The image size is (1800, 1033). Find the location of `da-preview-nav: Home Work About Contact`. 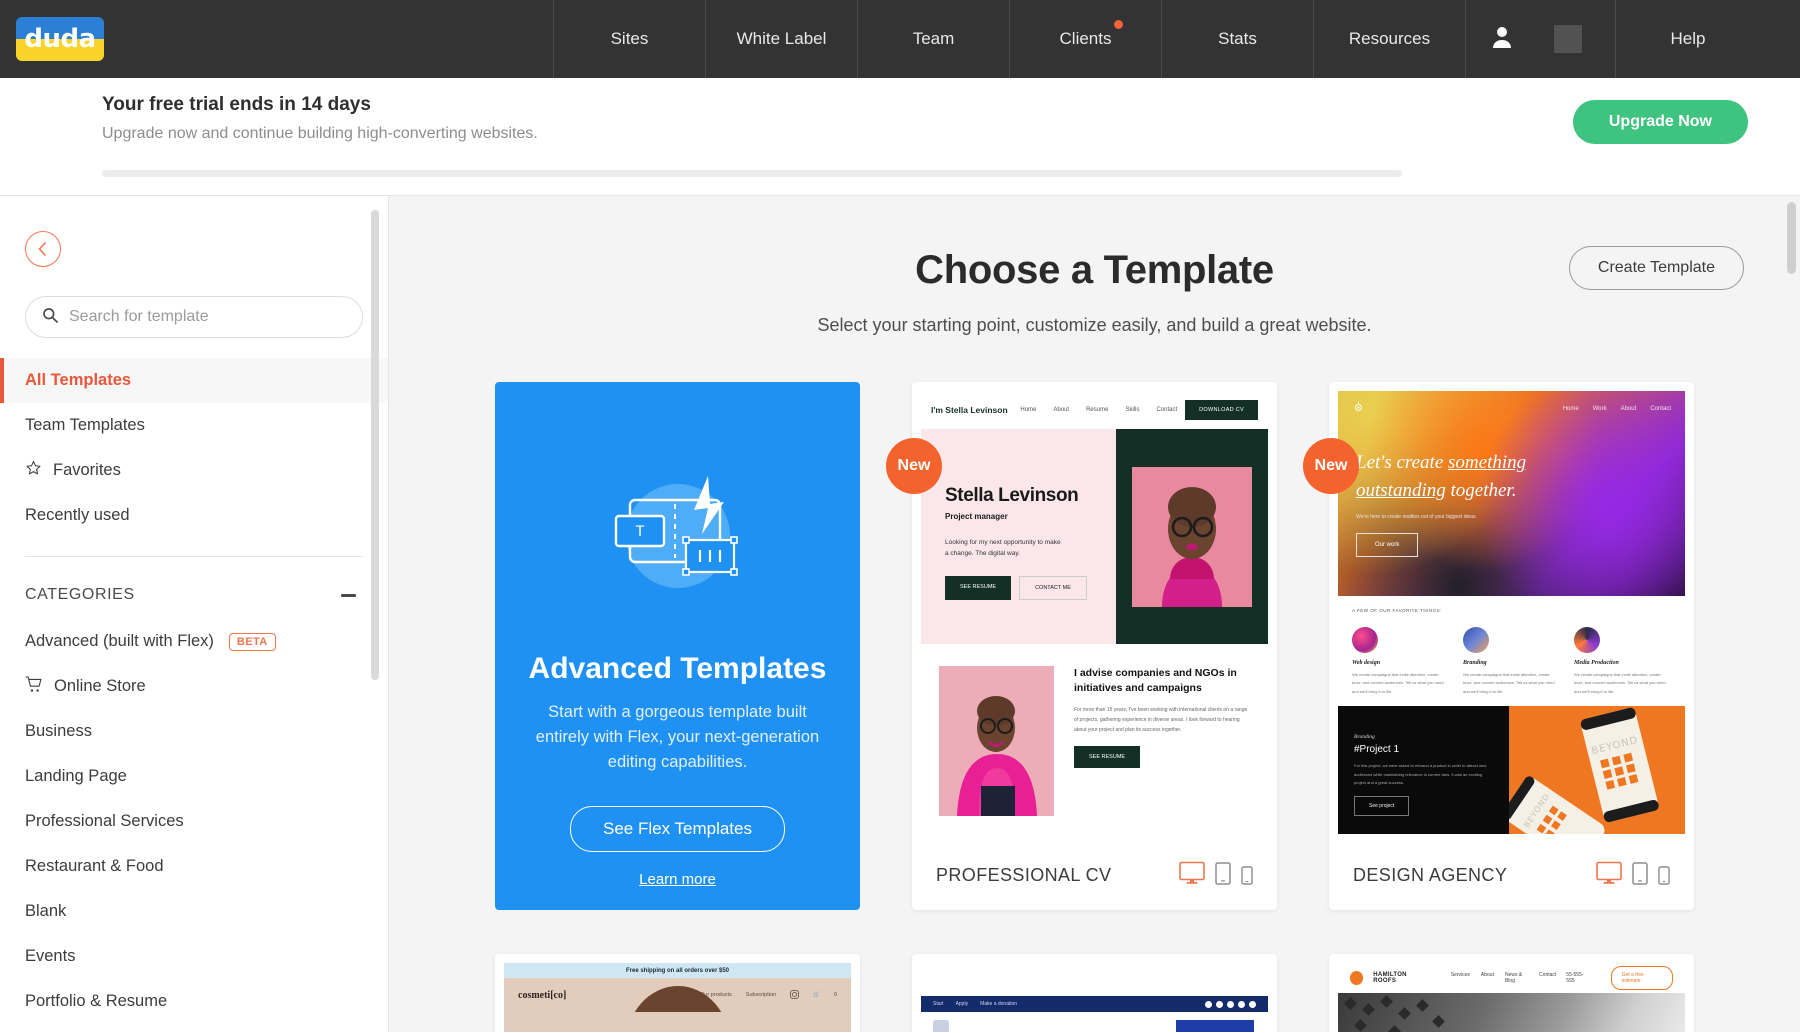

da-preview-nav: Home Work About Contact is located at coordinates (1511, 409).